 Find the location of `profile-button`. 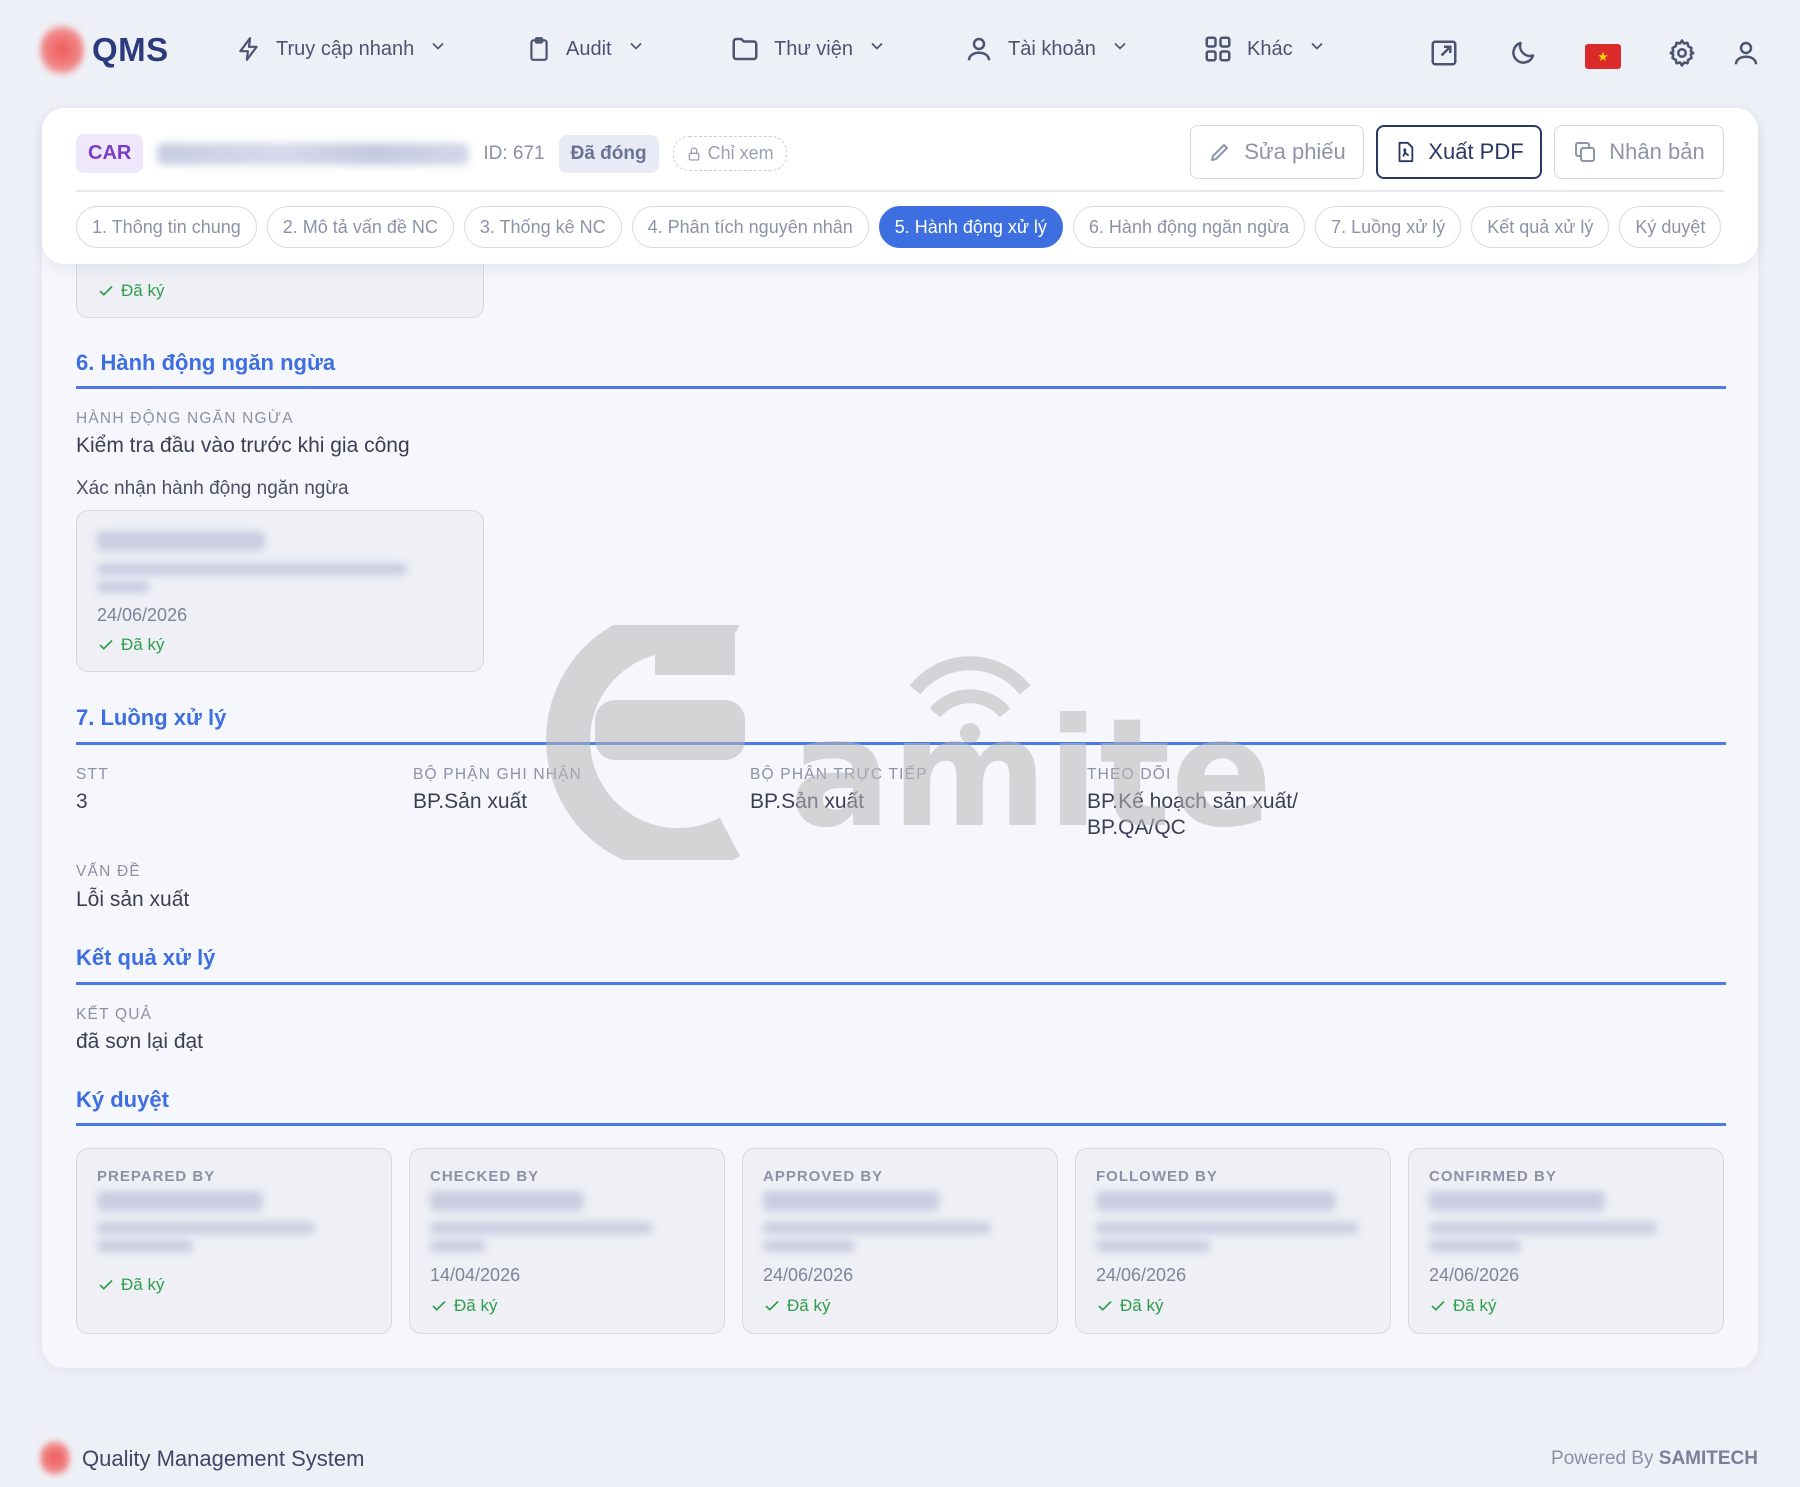

profile-button is located at coordinates (1746, 53).